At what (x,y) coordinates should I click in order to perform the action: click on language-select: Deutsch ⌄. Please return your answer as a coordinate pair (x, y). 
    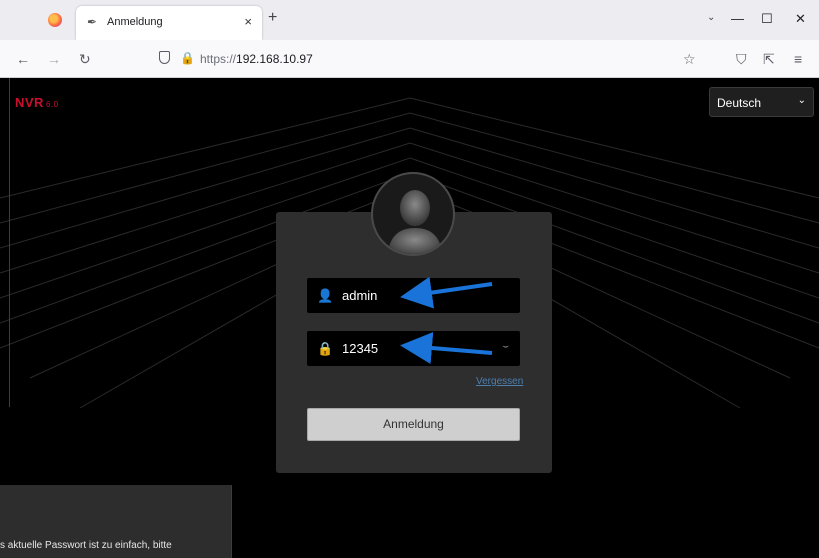
    Looking at the image, I should click on (761, 102).